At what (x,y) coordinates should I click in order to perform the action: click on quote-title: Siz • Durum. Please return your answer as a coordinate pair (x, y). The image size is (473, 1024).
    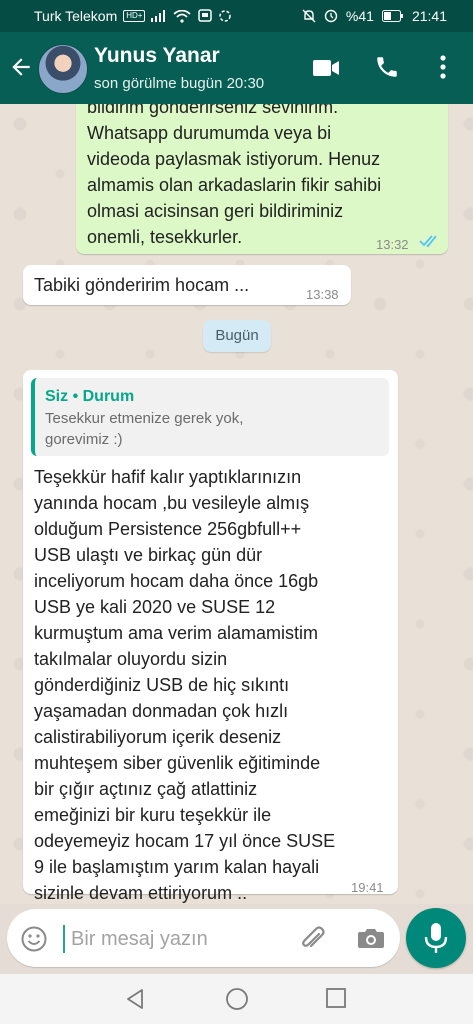
    Looking at the image, I should click on (90, 396).